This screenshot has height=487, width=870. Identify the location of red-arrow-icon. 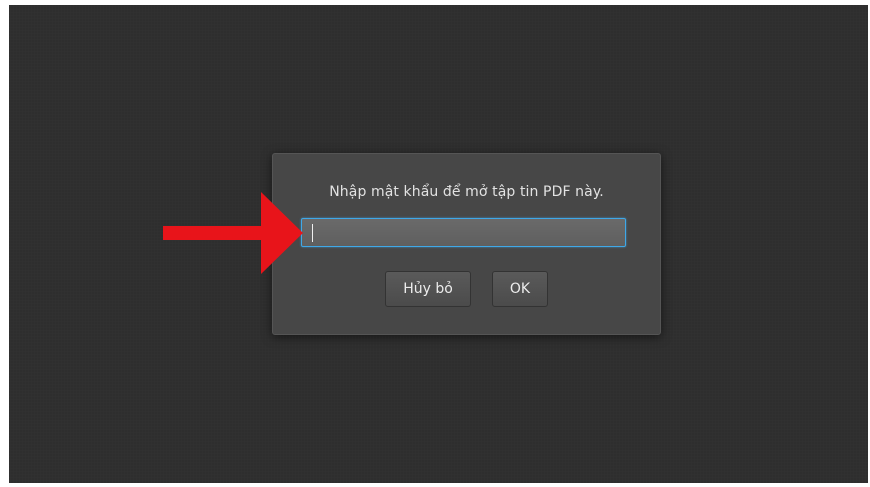
(233, 233).